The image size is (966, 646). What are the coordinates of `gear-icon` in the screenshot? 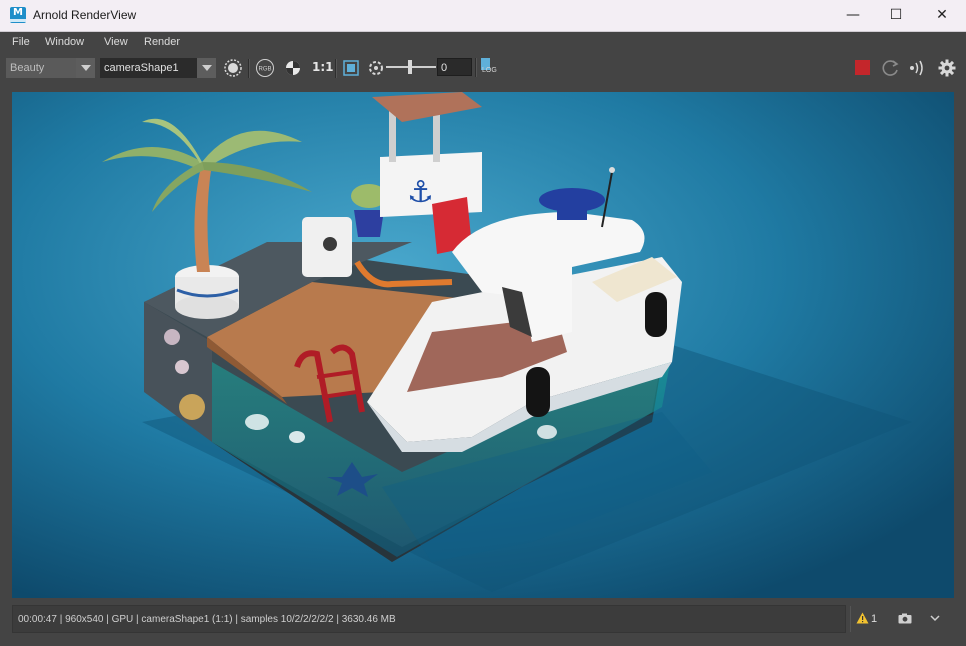 It's located at (947, 68).